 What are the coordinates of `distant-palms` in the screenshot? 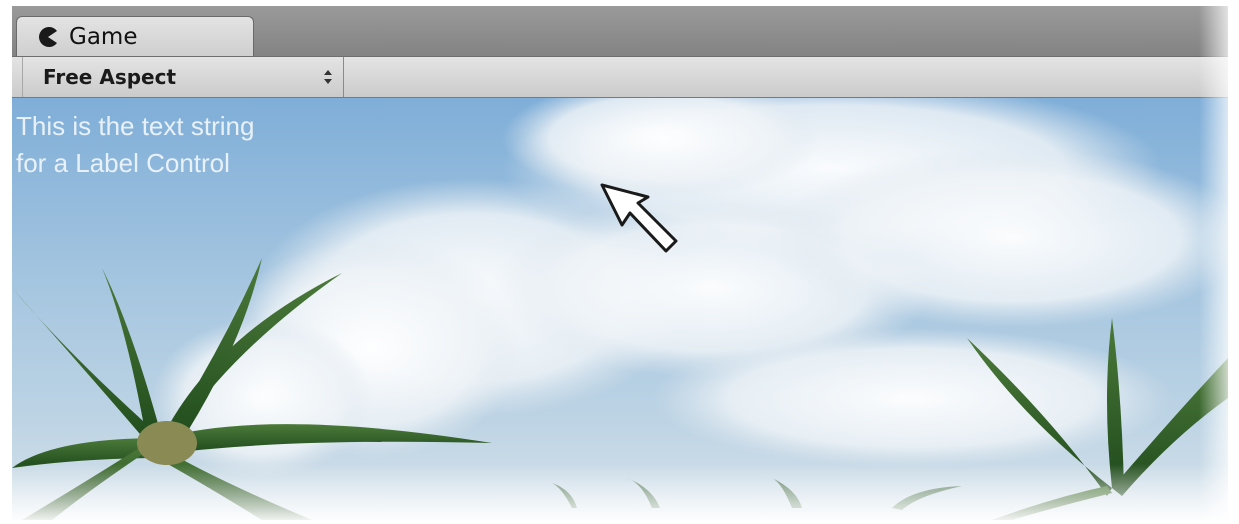 It's located at (757, 494).